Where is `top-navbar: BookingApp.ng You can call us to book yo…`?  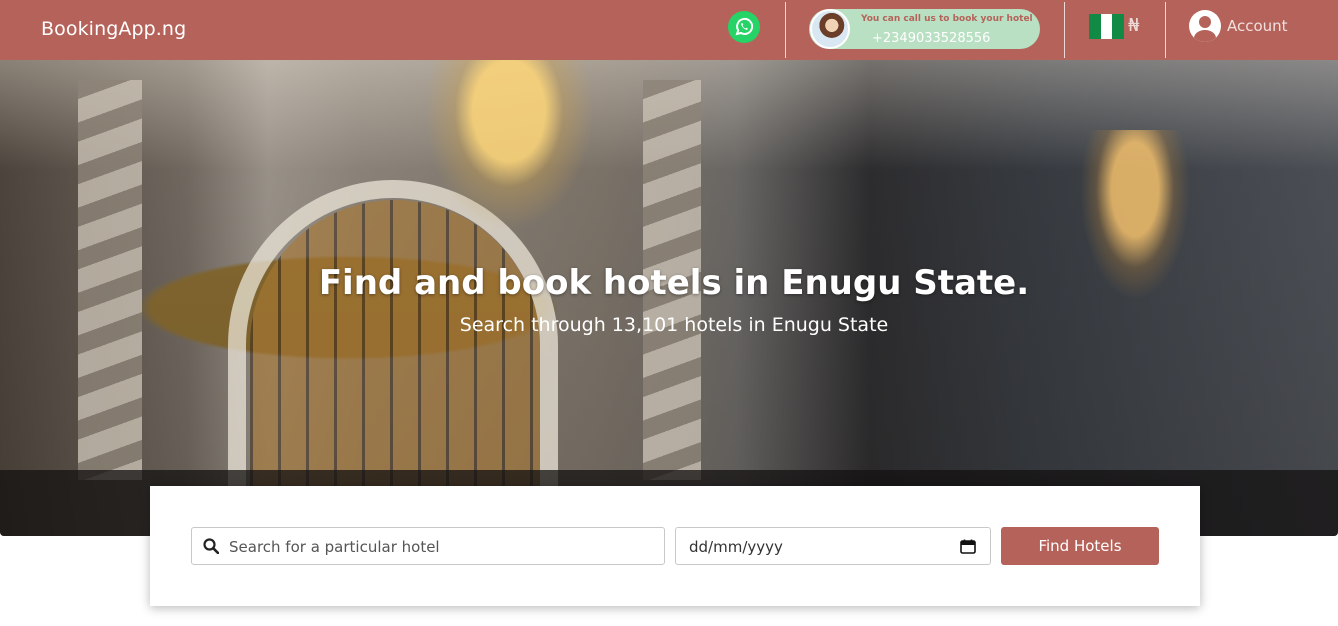
top-navbar: BookingApp.ng You can call us to book yo… is located at coordinates (669, 30).